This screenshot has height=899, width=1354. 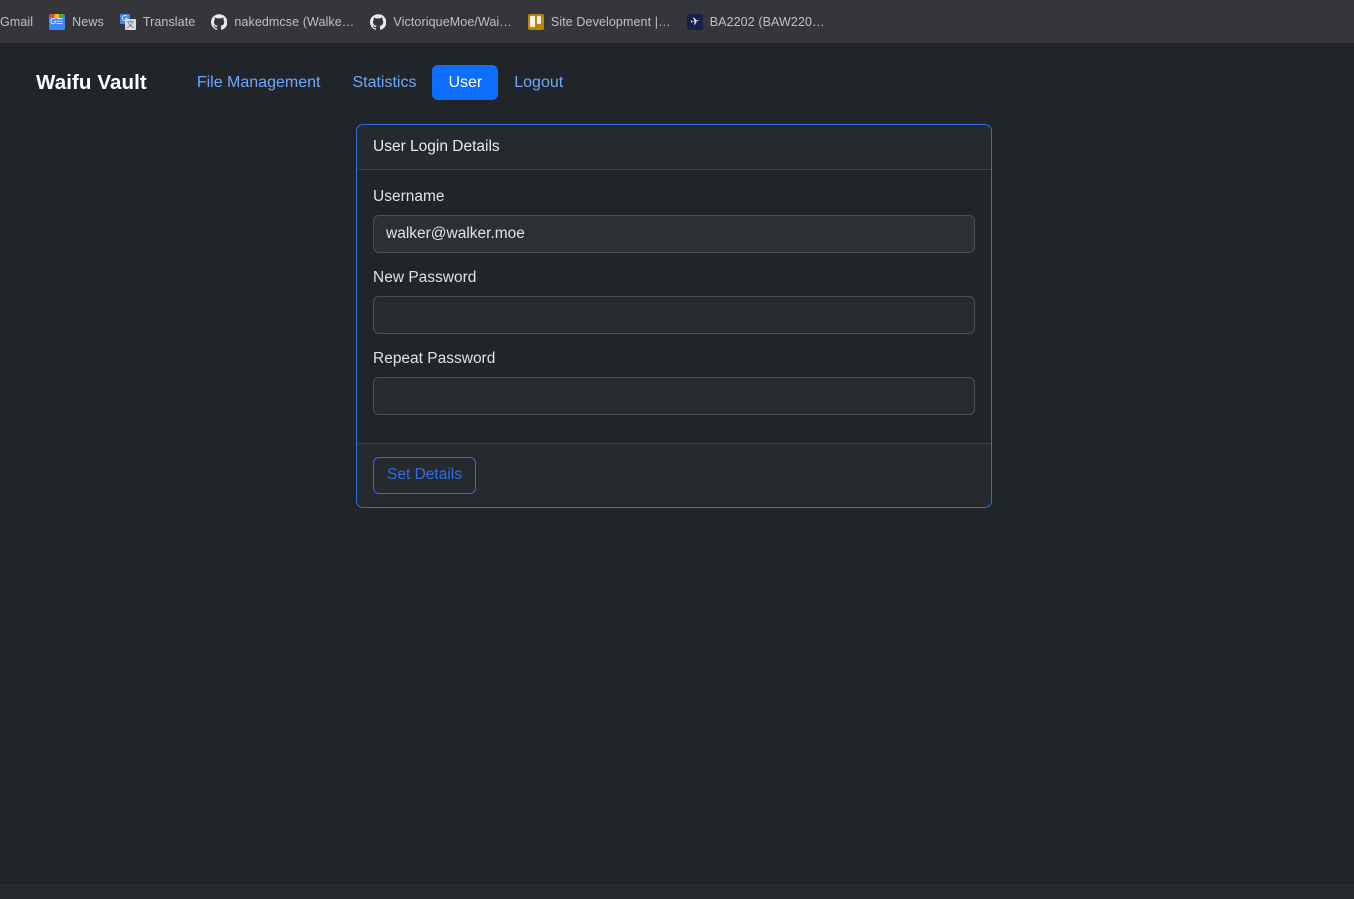 What do you see at coordinates (535, 21) in the screenshot?
I see `board-icon` at bounding box center [535, 21].